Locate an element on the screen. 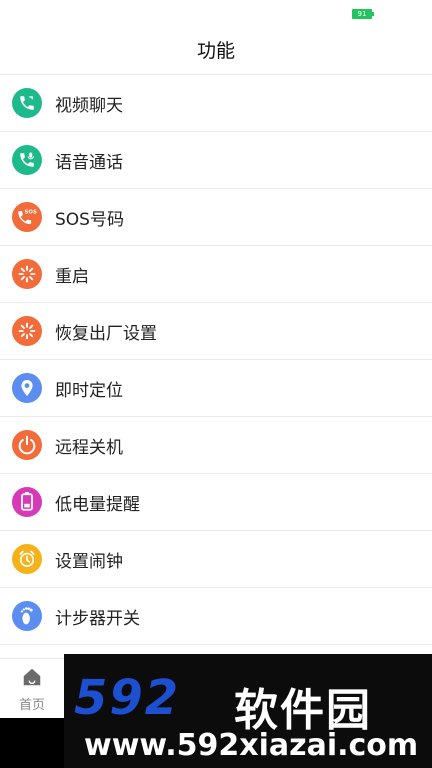 The image size is (432, 768). list-item-factory-reset: 恢复出厂设置 is located at coordinates (216, 331).